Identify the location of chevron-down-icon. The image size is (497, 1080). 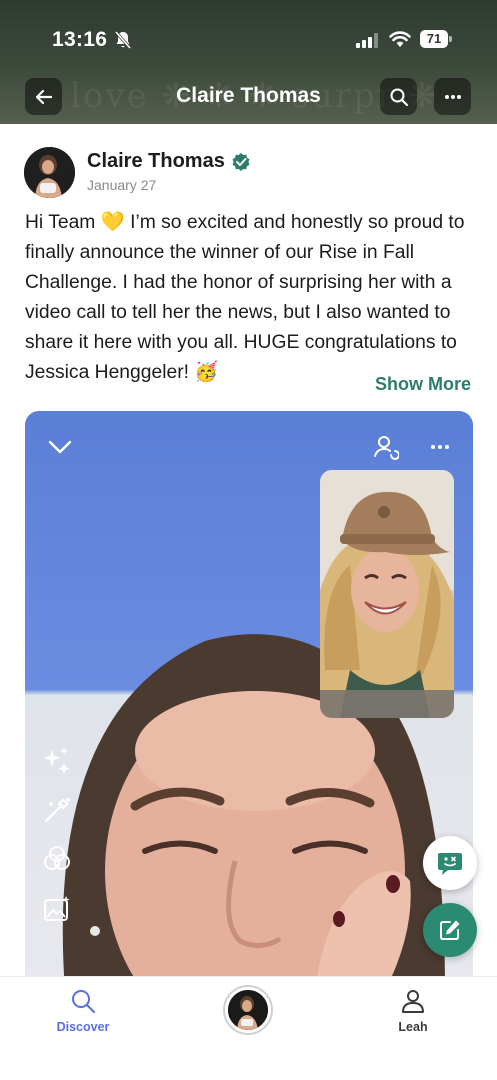
(60, 447).